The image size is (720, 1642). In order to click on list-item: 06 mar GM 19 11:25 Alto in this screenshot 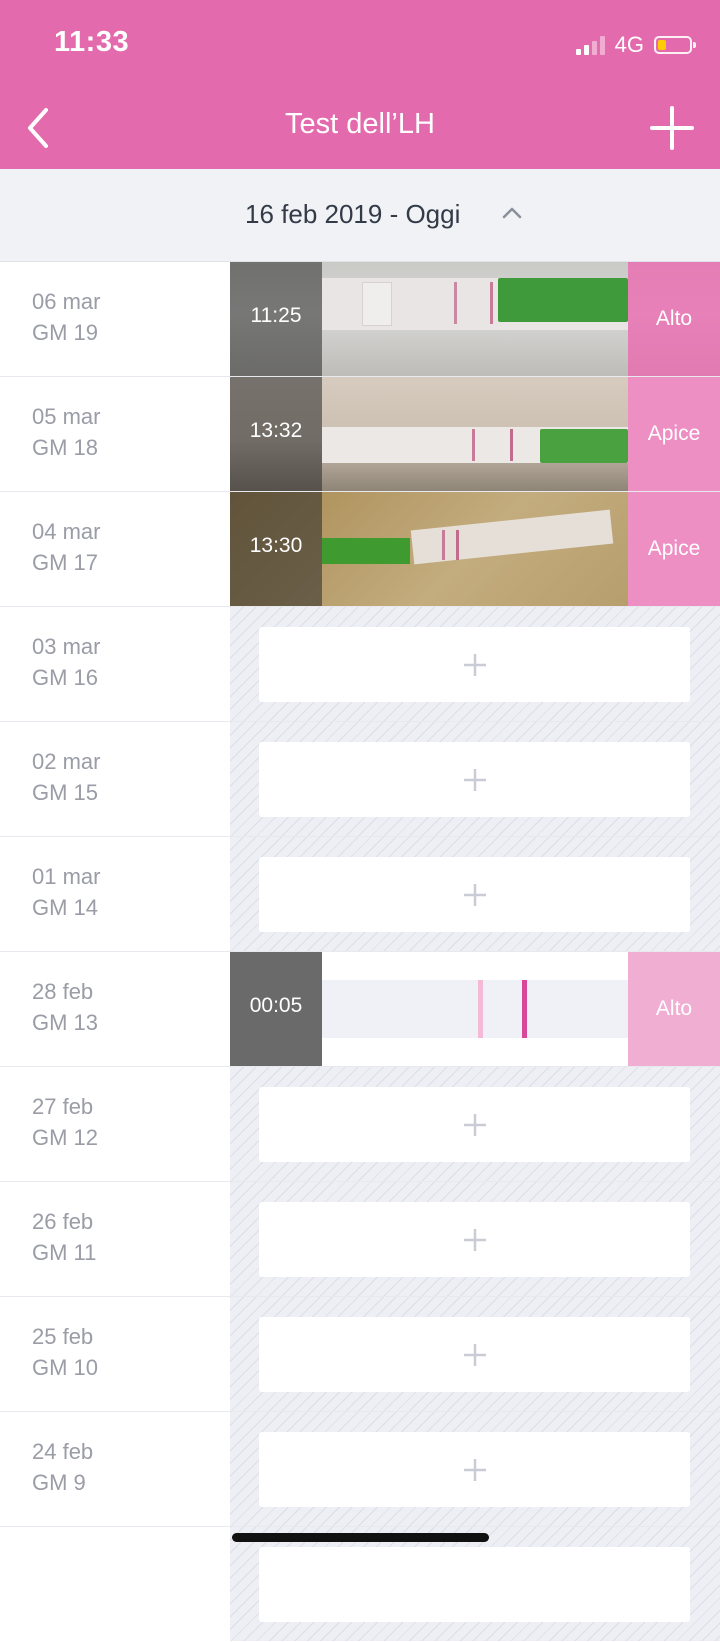, I will do `click(360, 319)`.